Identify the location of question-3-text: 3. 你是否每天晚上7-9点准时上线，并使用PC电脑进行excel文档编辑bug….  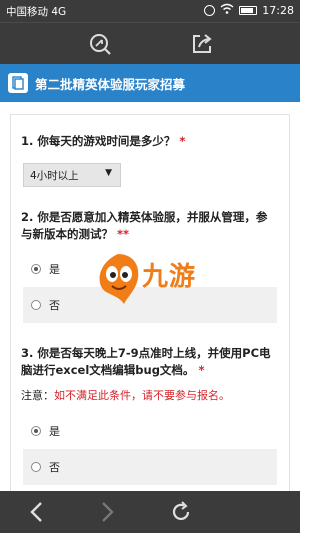
(146, 361).